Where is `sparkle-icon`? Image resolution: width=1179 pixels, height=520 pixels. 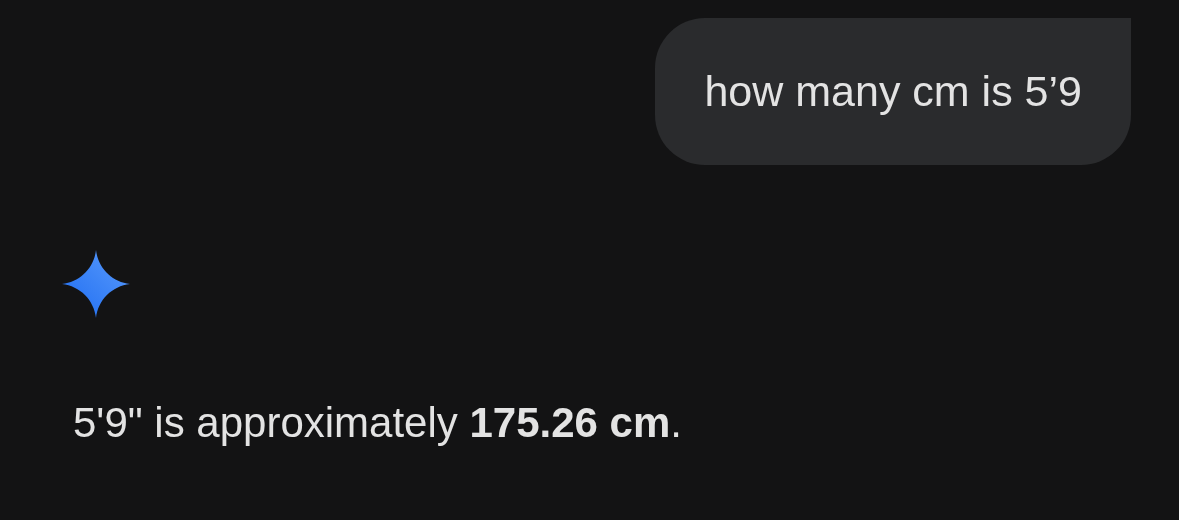 sparkle-icon is located at coordinates (96, 284).